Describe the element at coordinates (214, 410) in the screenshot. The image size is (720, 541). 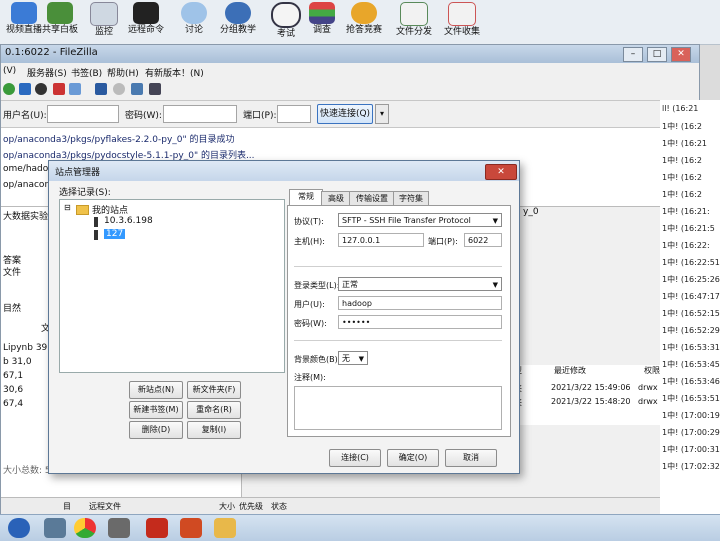
I see `rename-button: 重命名(R)` at that location.